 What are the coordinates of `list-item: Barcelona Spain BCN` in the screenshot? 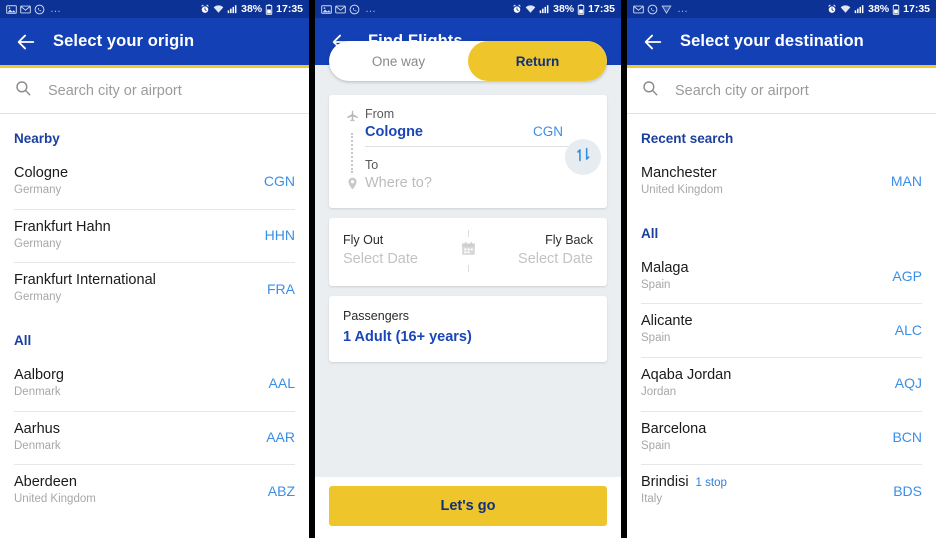 It's located at (781, 437).